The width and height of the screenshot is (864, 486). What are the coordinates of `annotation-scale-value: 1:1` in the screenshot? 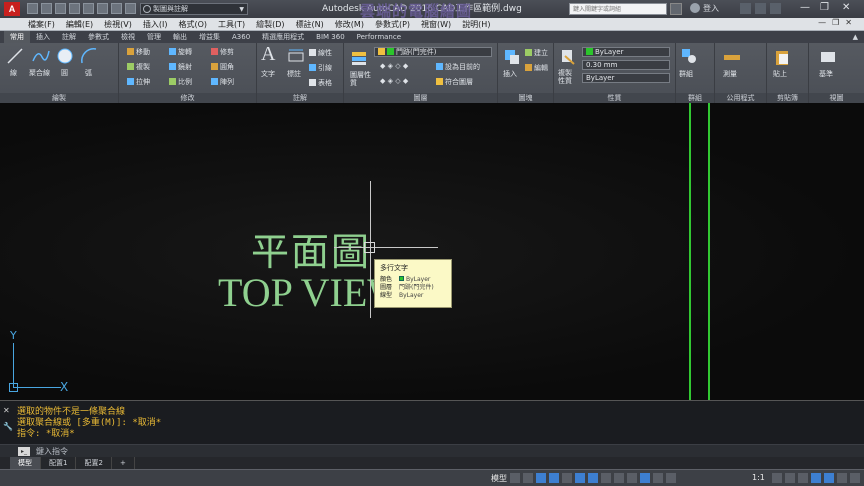 It's located at (758, 477).